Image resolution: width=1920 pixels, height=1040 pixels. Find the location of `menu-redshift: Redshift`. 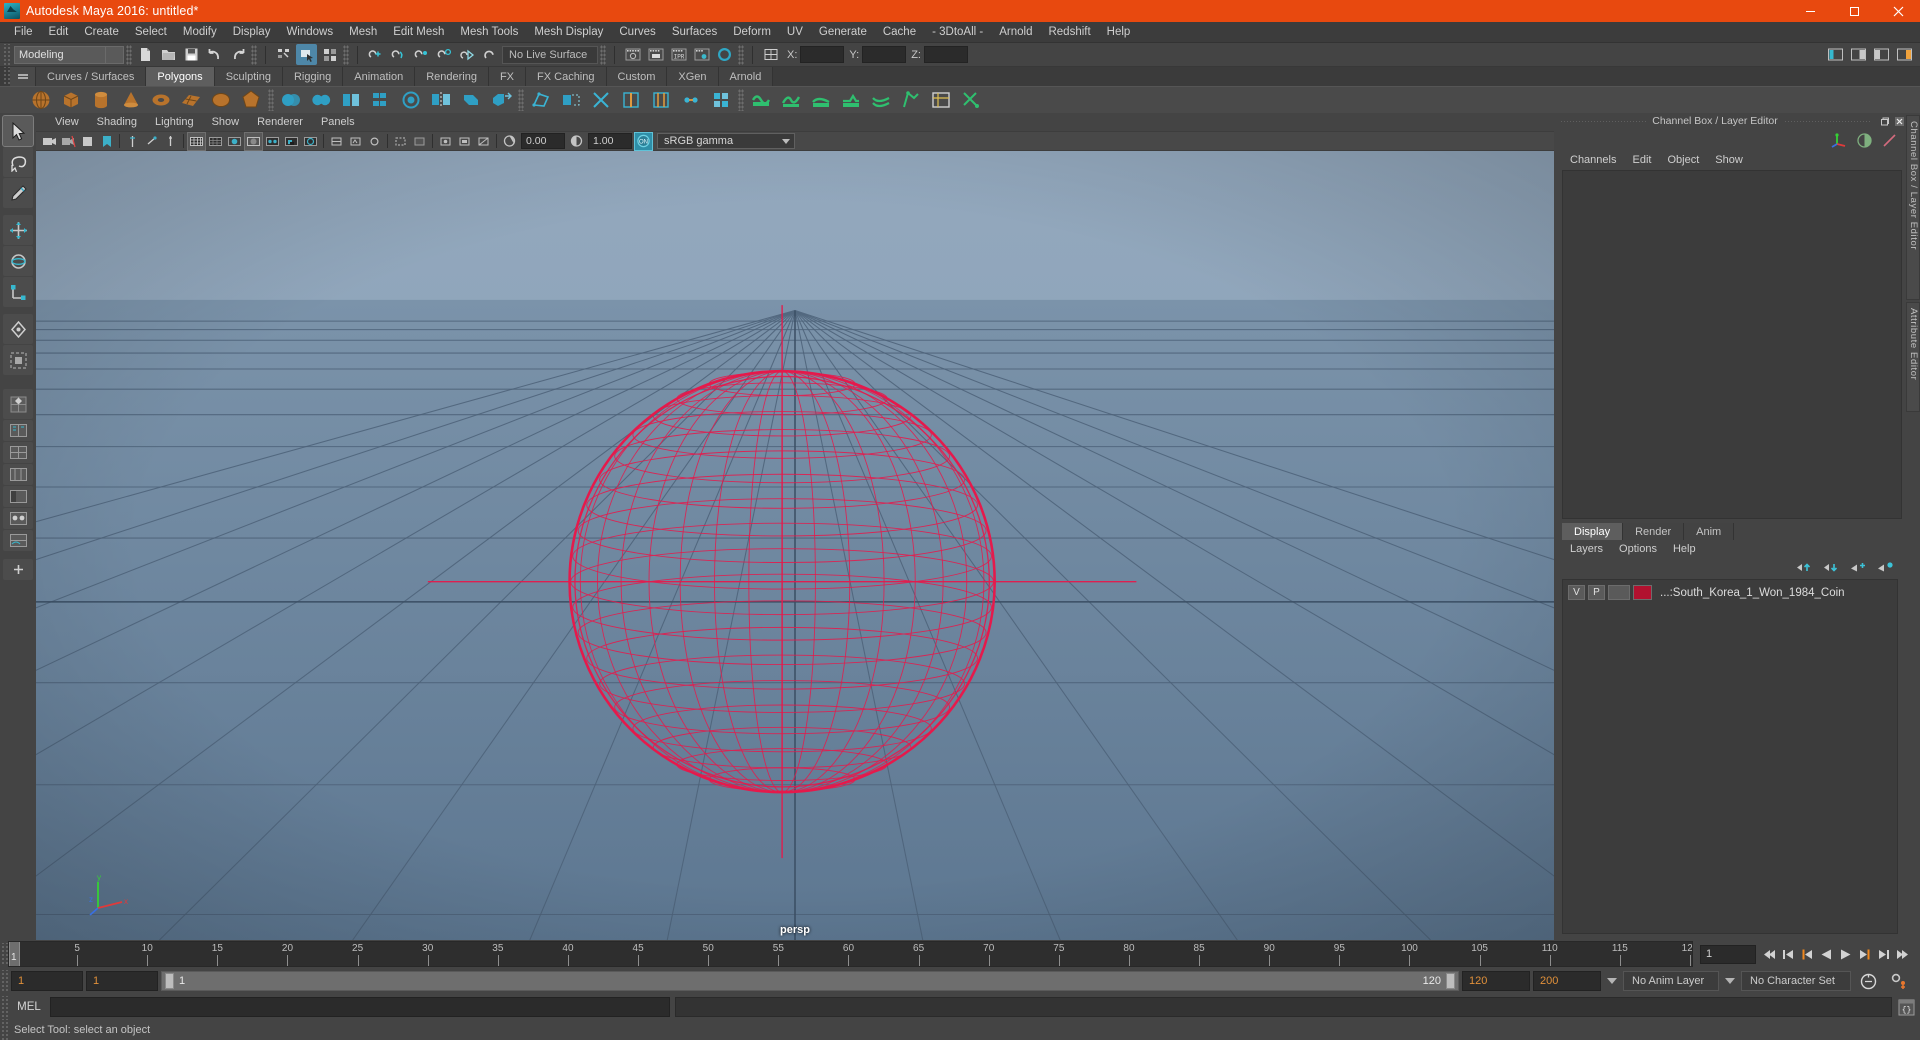

menu-redshift: Redshift is located at coordinates (1069, 32).